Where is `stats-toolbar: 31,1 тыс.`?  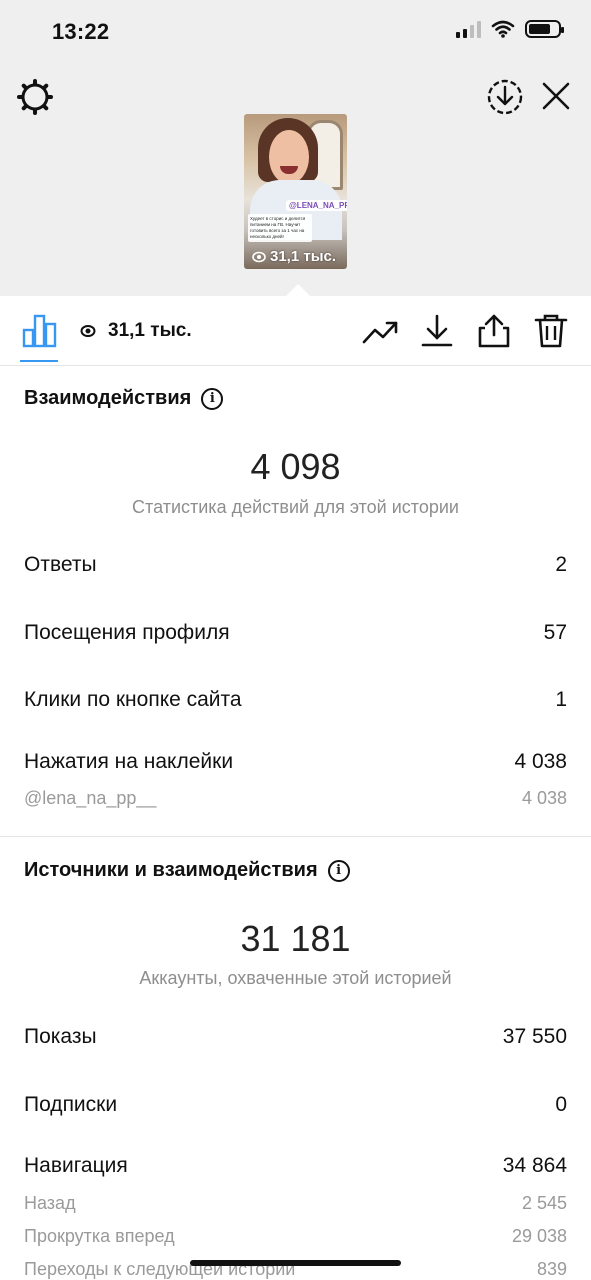
stats-toolbar: 31,1 тыс. is located at coordinates (295, 331).